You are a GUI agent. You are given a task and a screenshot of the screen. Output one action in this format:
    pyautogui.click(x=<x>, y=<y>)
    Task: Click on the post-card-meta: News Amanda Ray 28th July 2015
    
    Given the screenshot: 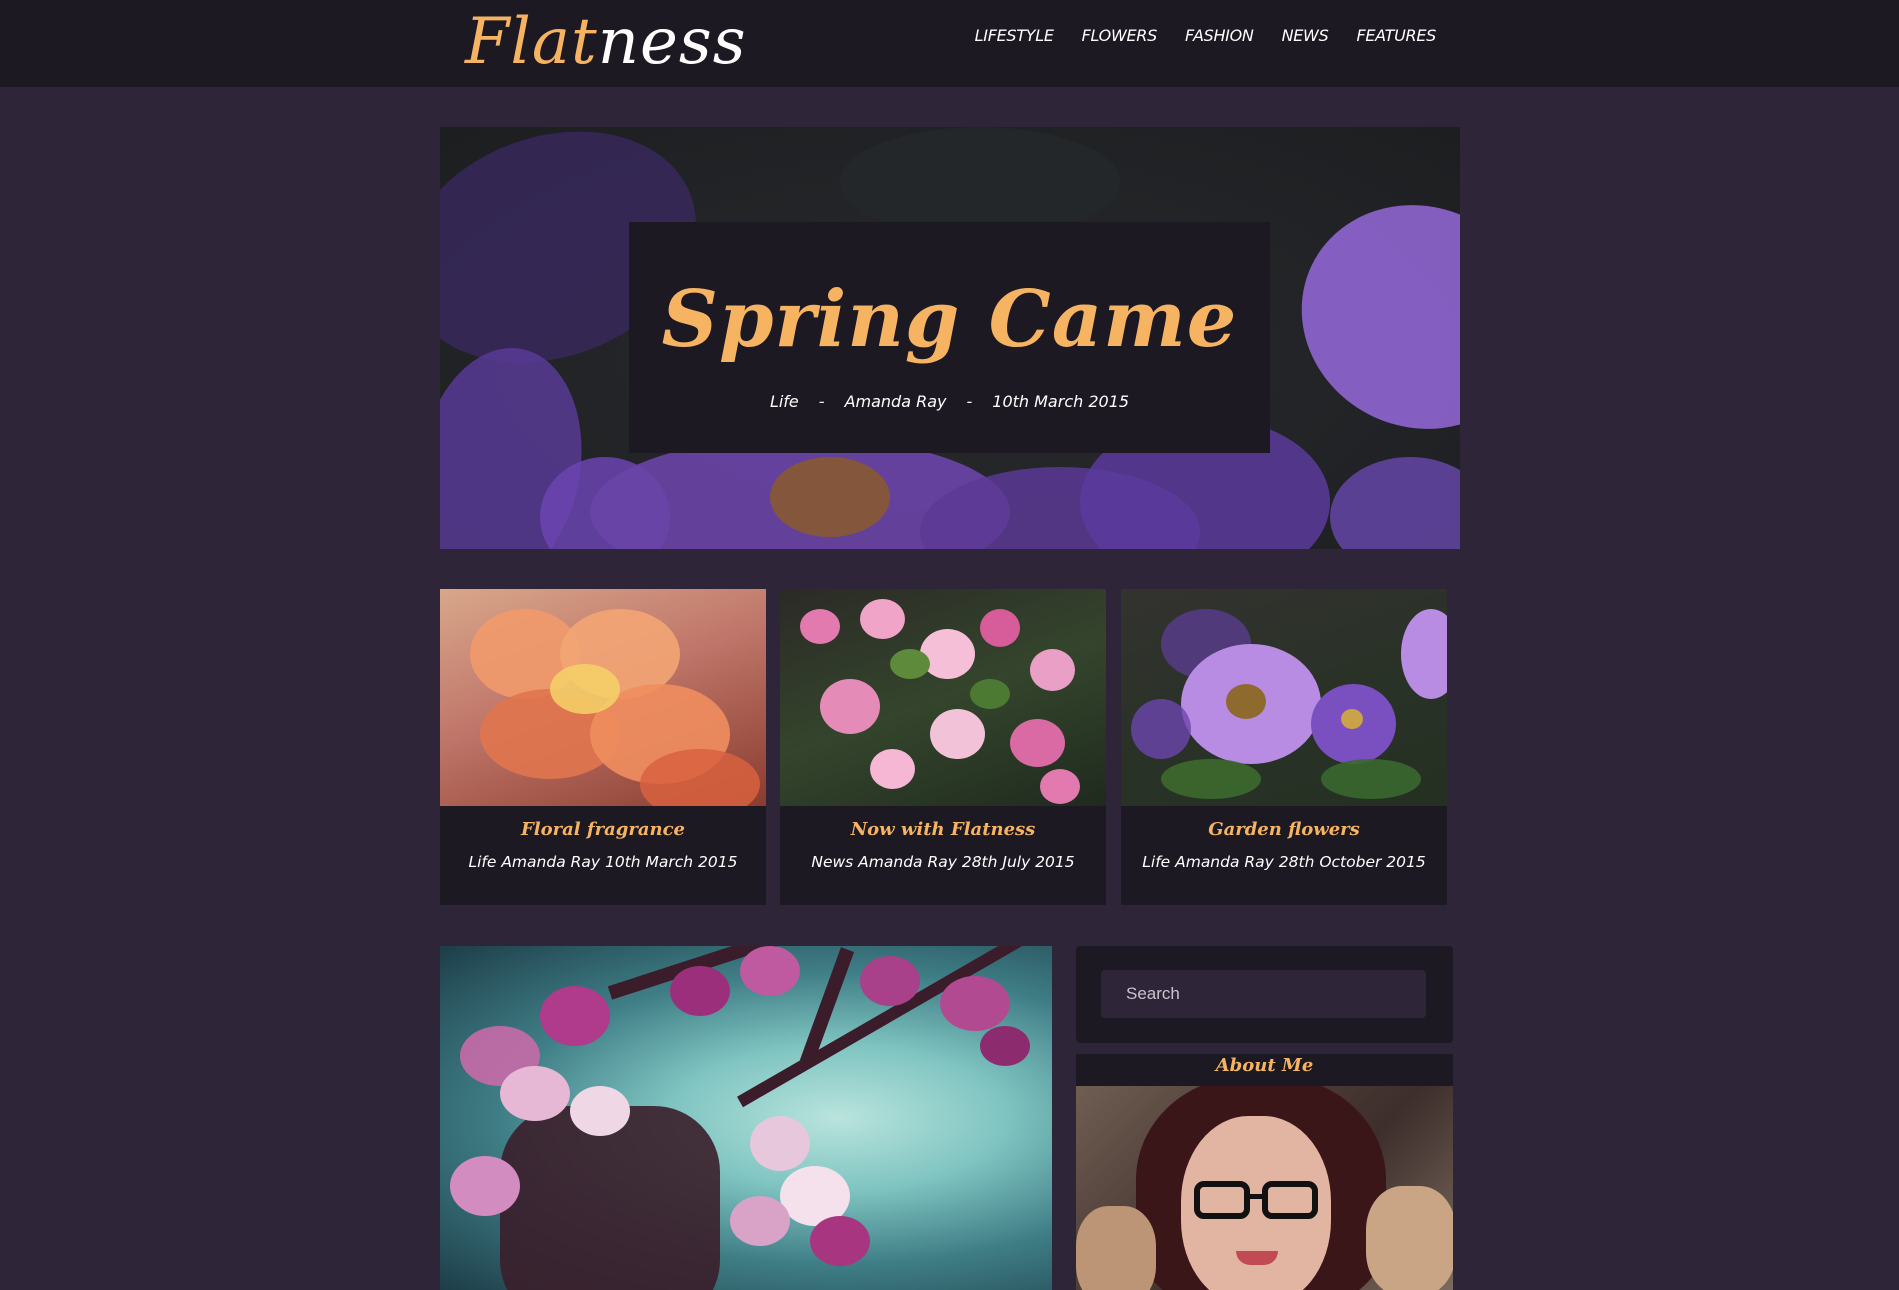 What is the action you would take?
    pyautogui.click(x=943, y=862)
    